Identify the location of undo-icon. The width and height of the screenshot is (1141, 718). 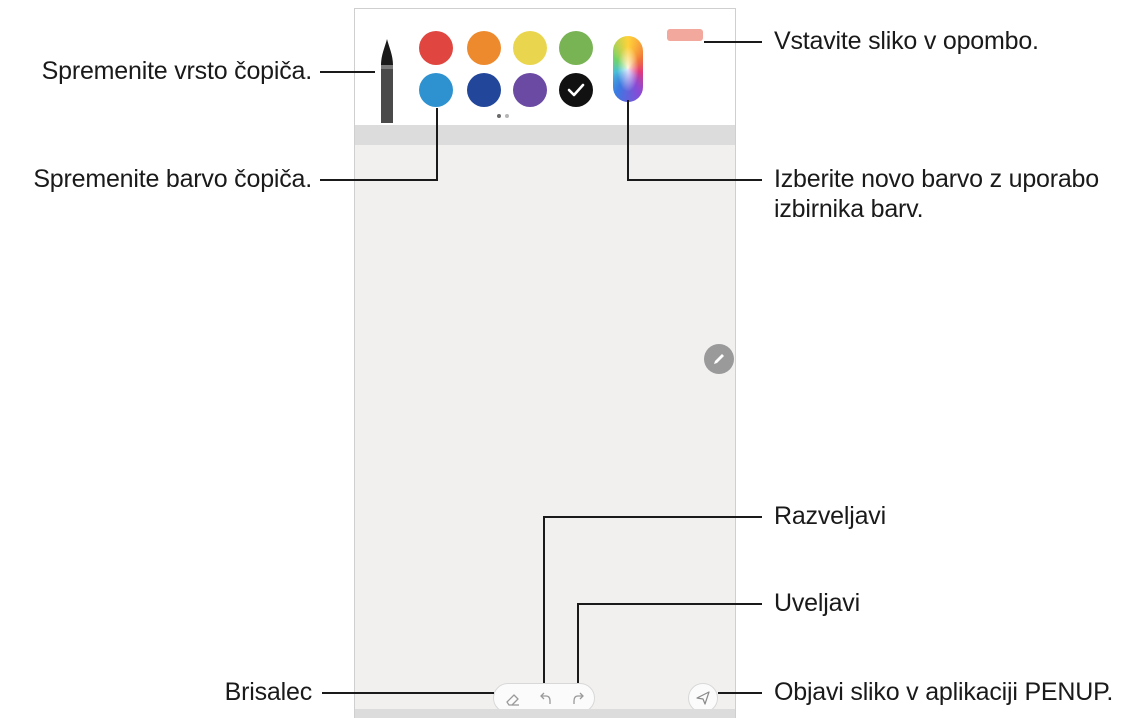
(546, 699).